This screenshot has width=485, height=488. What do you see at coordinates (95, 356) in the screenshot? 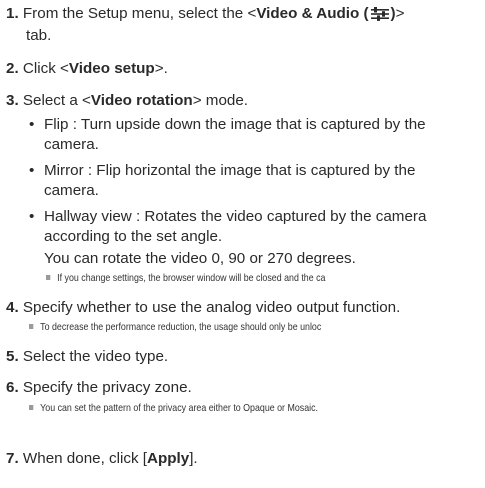
I see `step-text: Select the video type.` at bounding box center [95, 356].